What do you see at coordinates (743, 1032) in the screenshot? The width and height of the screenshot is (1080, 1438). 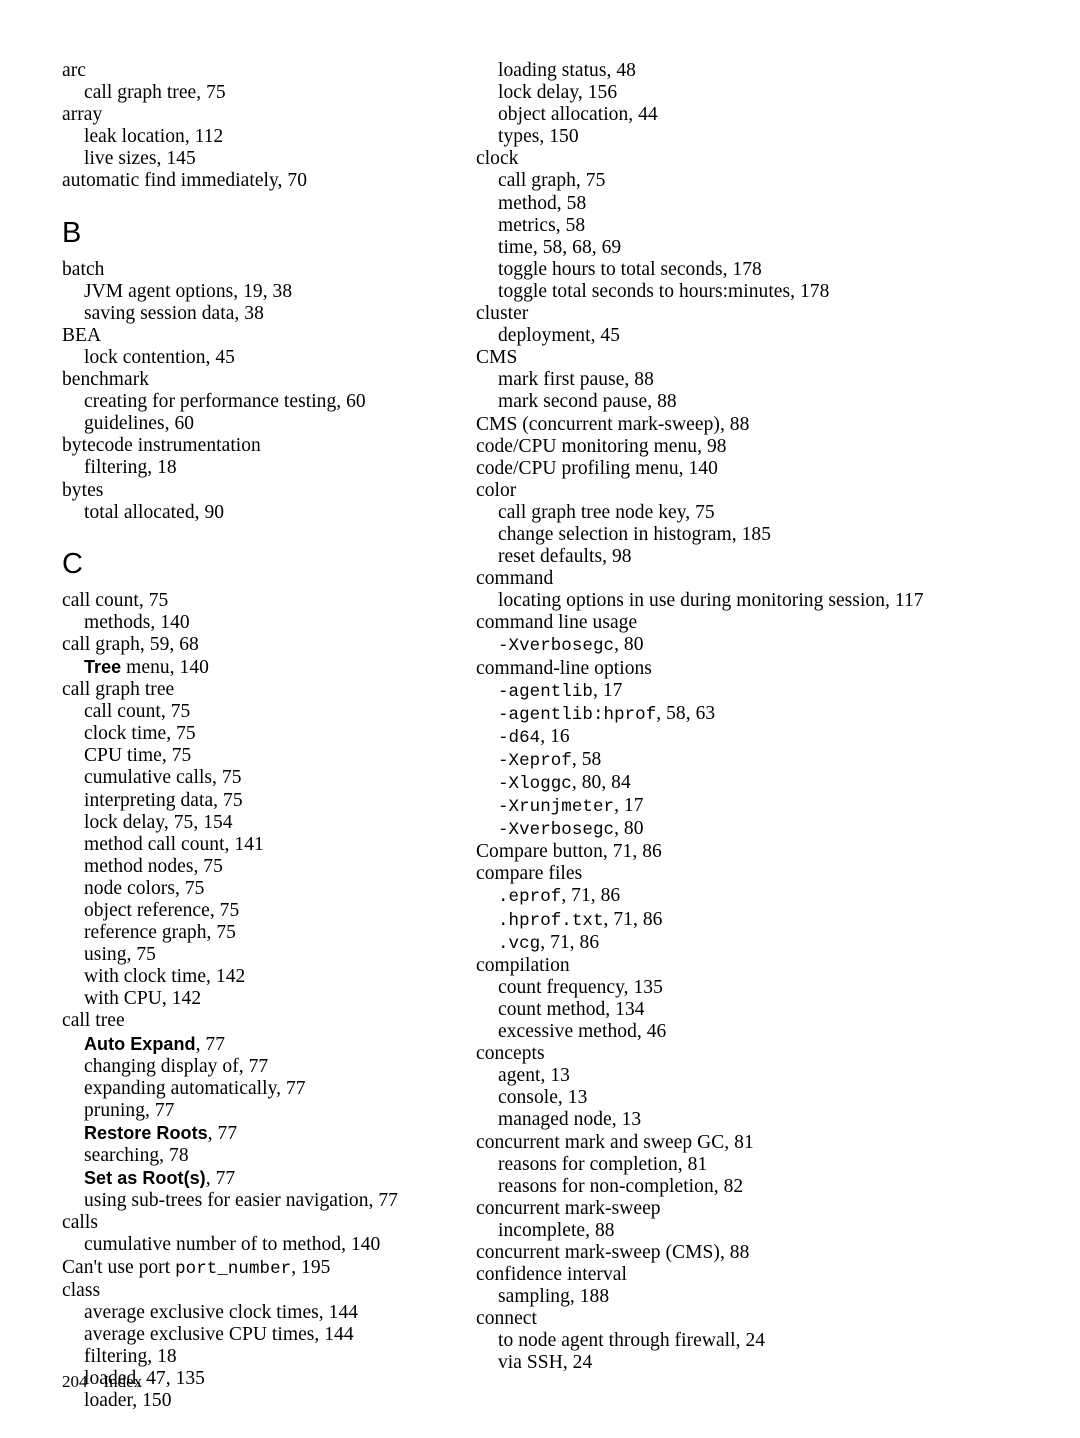 I see `index-entry-sub: excessive method, 46` at bounding box center [743, 1032].